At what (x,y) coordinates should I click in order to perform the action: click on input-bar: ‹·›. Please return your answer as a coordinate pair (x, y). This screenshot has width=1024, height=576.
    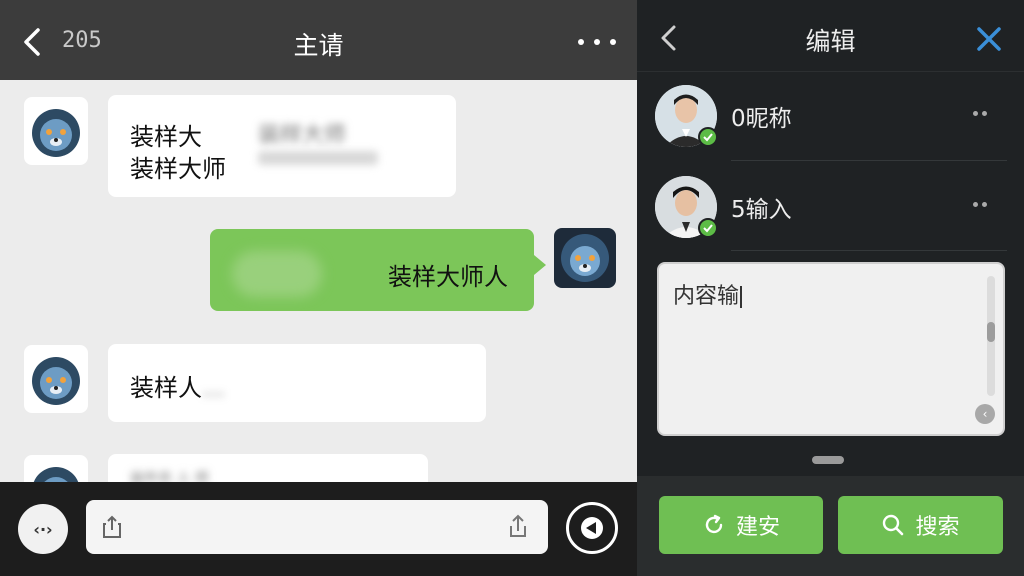
    Looking at the image, I should click on (318, 529).